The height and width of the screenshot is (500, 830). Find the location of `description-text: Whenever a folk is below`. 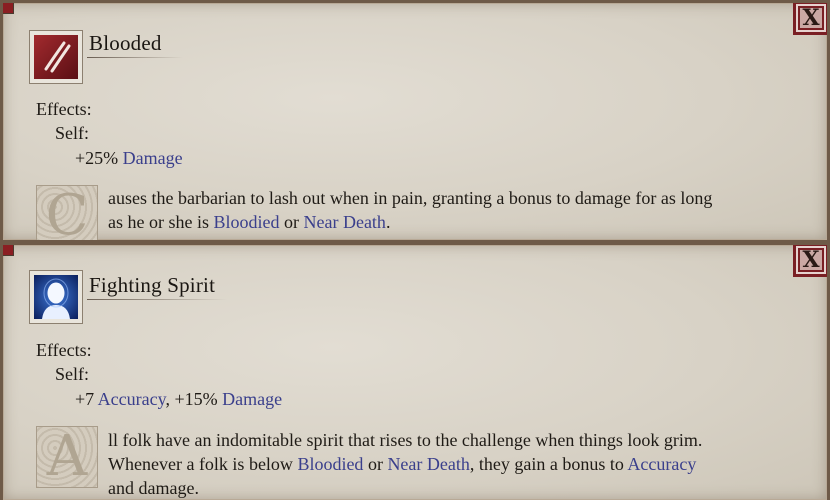

description-text: Whenever a folk is below is located at coordinates (203, 464).